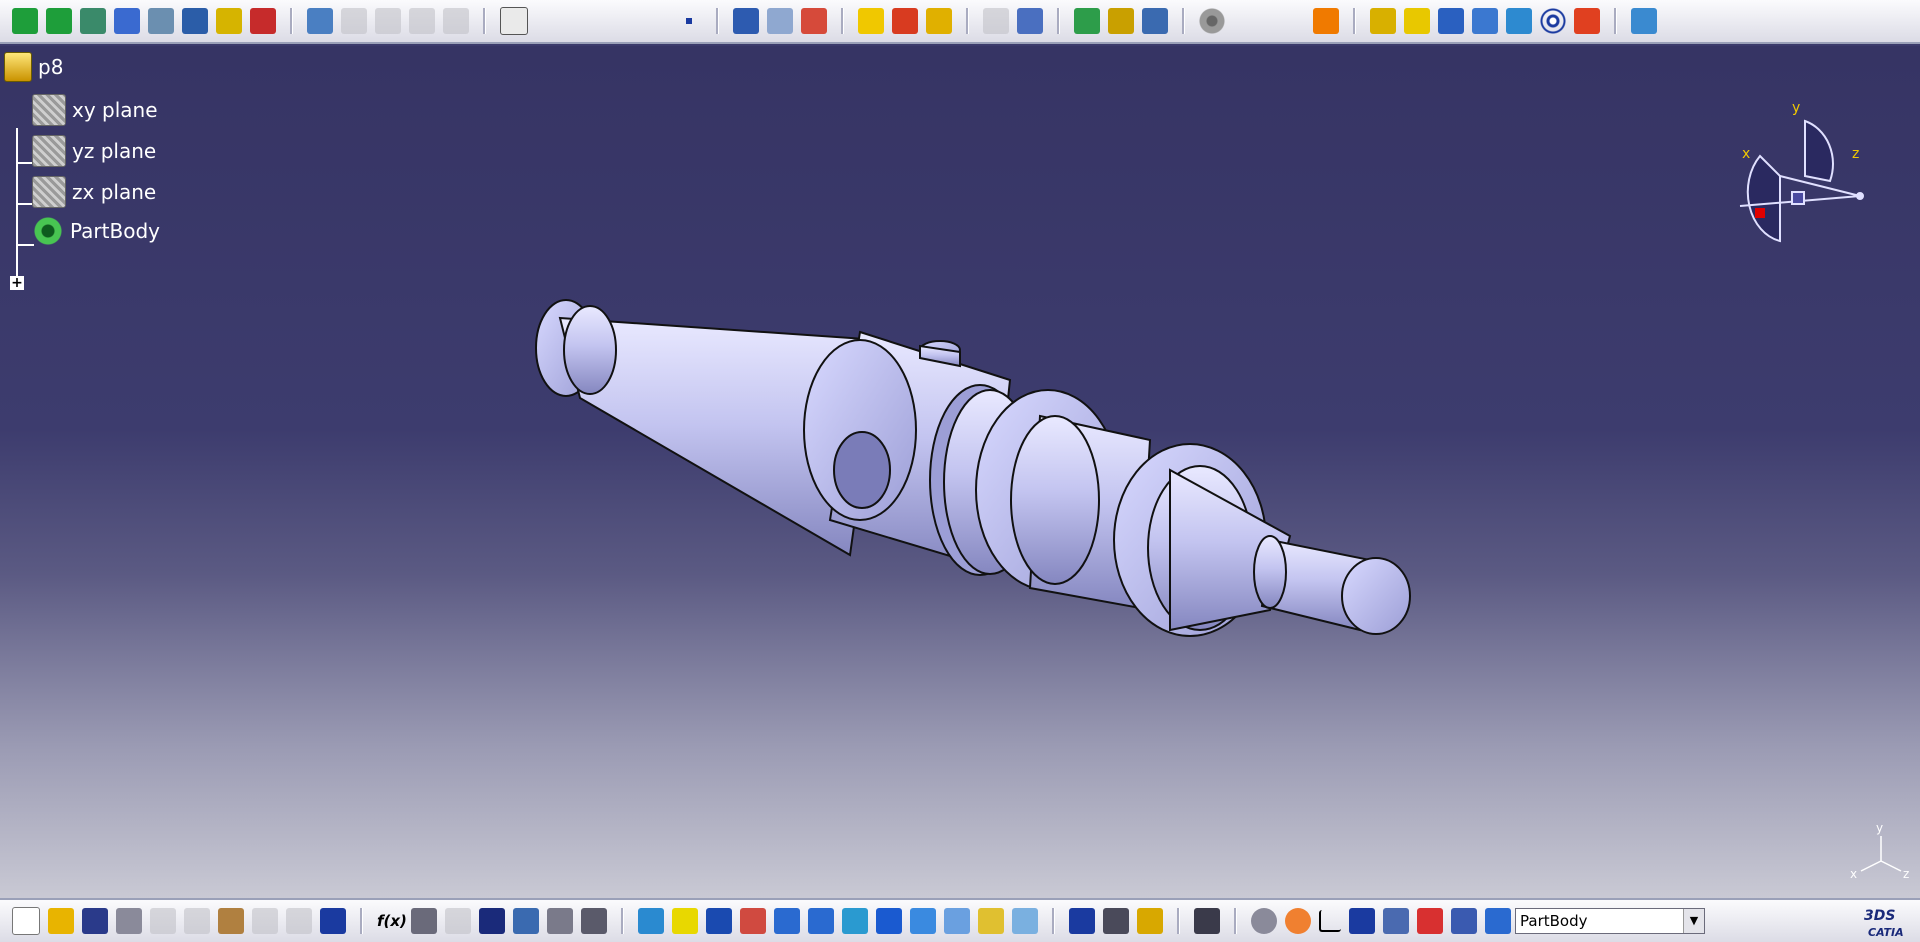 The height and width of the screenshot is (942, 1920). What do you see at coordinates (905, 21) in the screenshot?
I see `analysis-curvature-icon` at bounding box center [905, 21].